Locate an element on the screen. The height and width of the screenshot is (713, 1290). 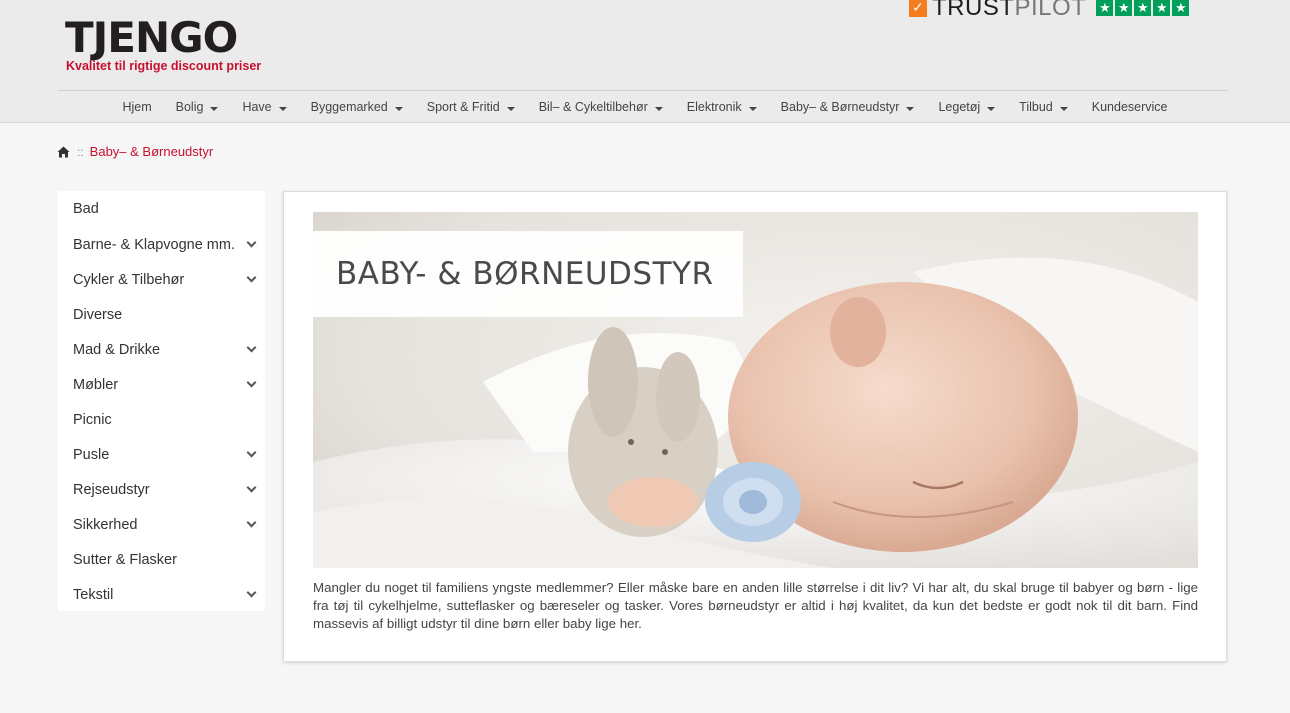
sidebar-item-label: Cykler & Tilbehør is located at coordinates (129, 279).